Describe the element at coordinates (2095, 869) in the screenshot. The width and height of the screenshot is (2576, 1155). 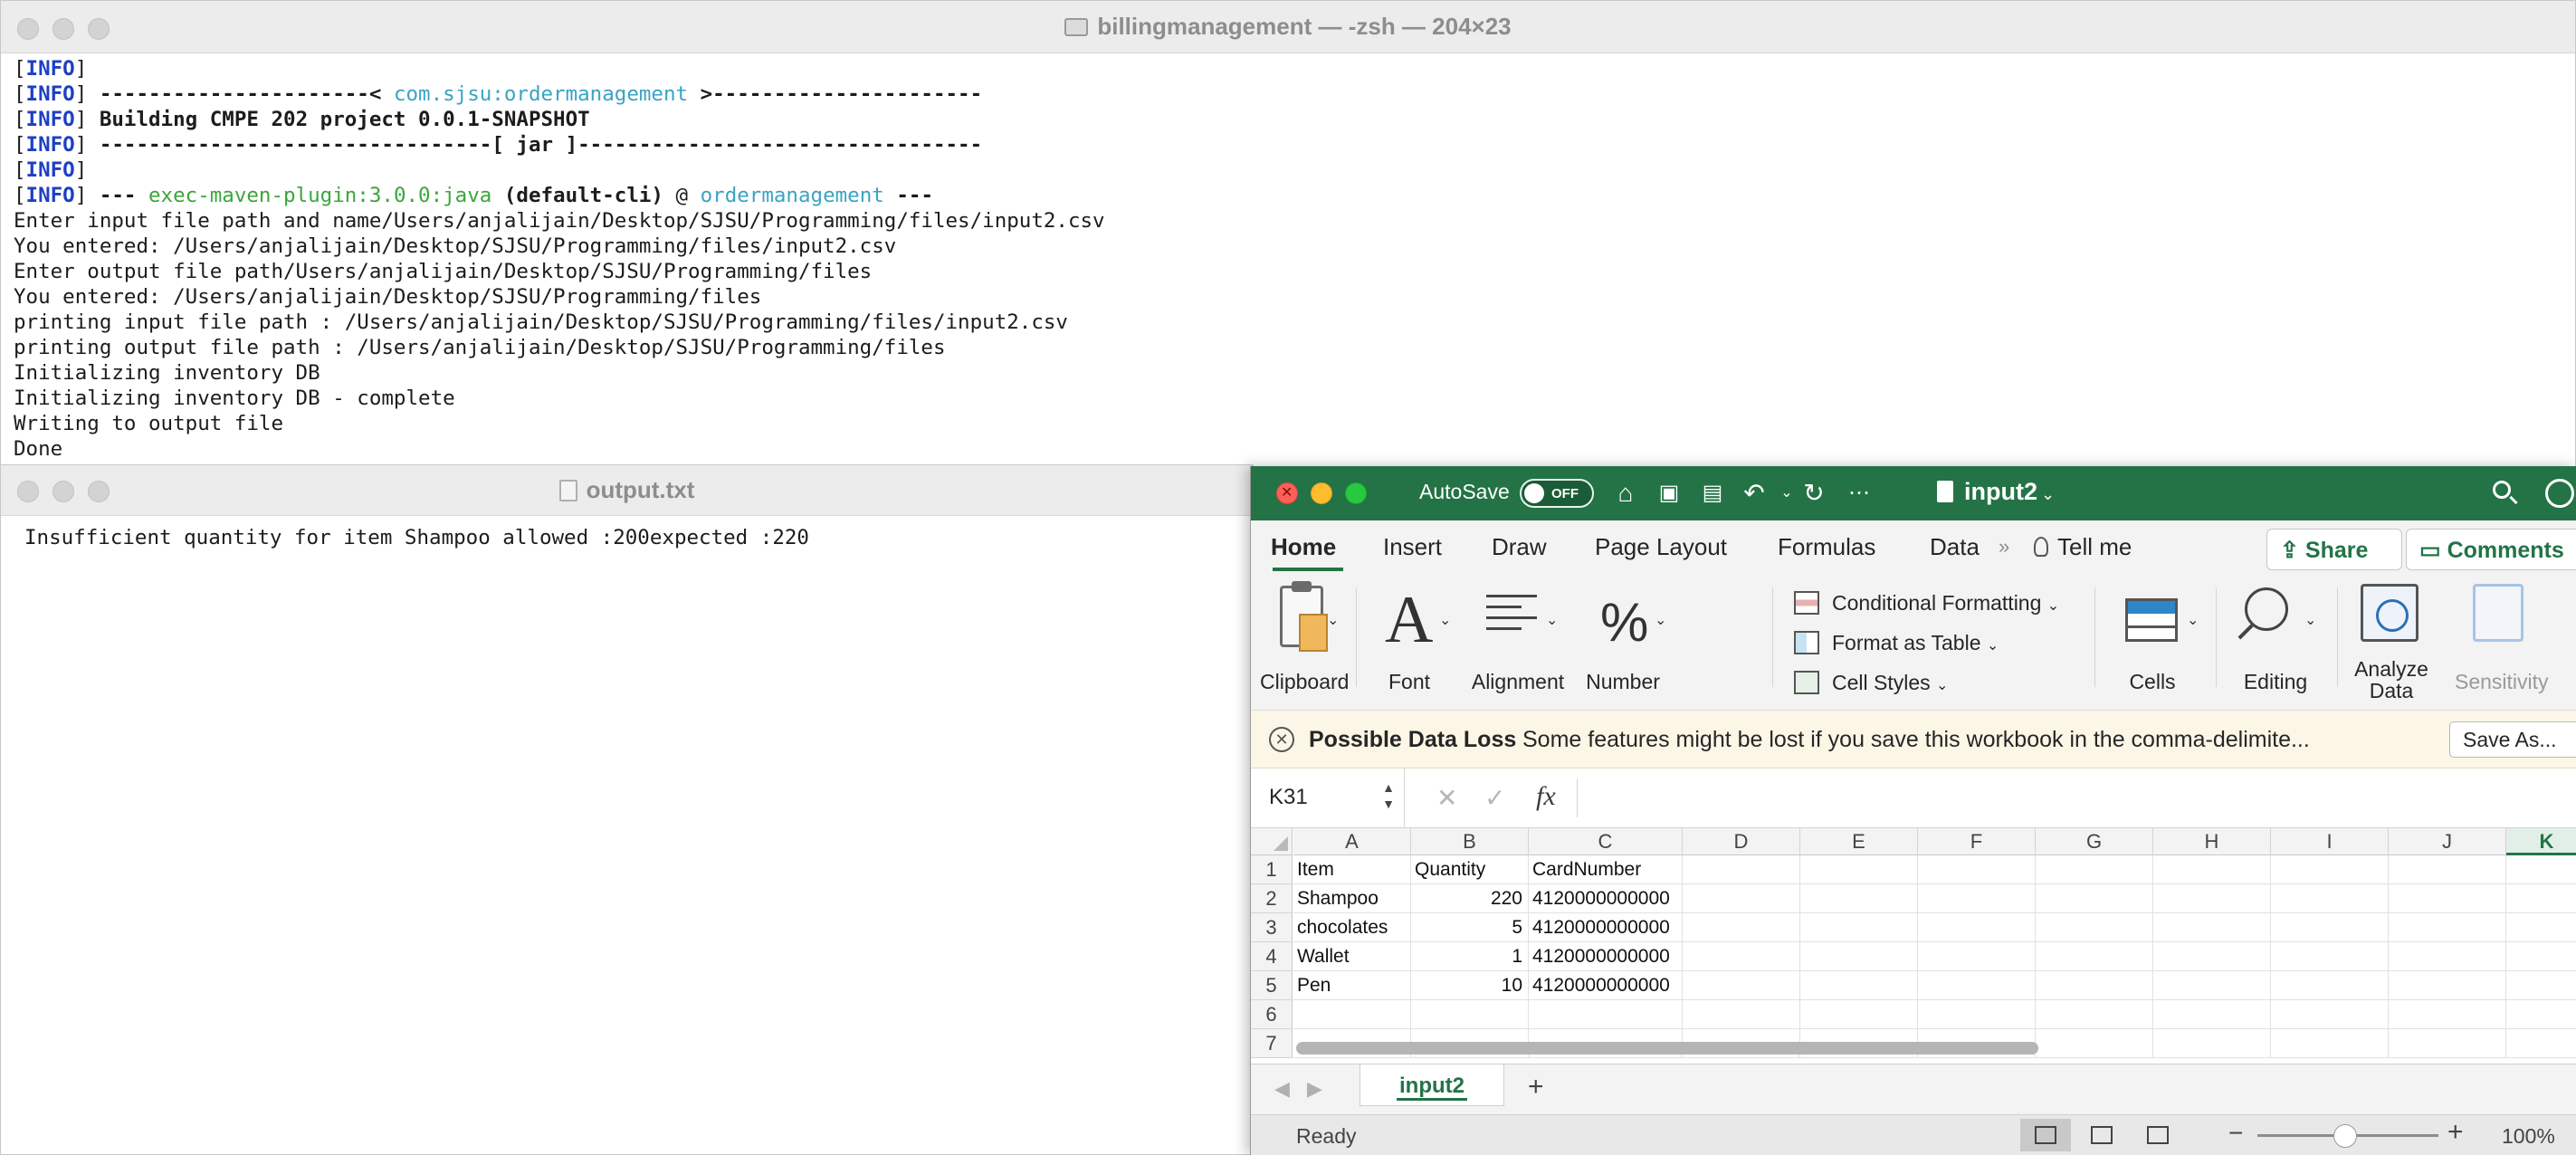
I see `cell-g1` at that location.